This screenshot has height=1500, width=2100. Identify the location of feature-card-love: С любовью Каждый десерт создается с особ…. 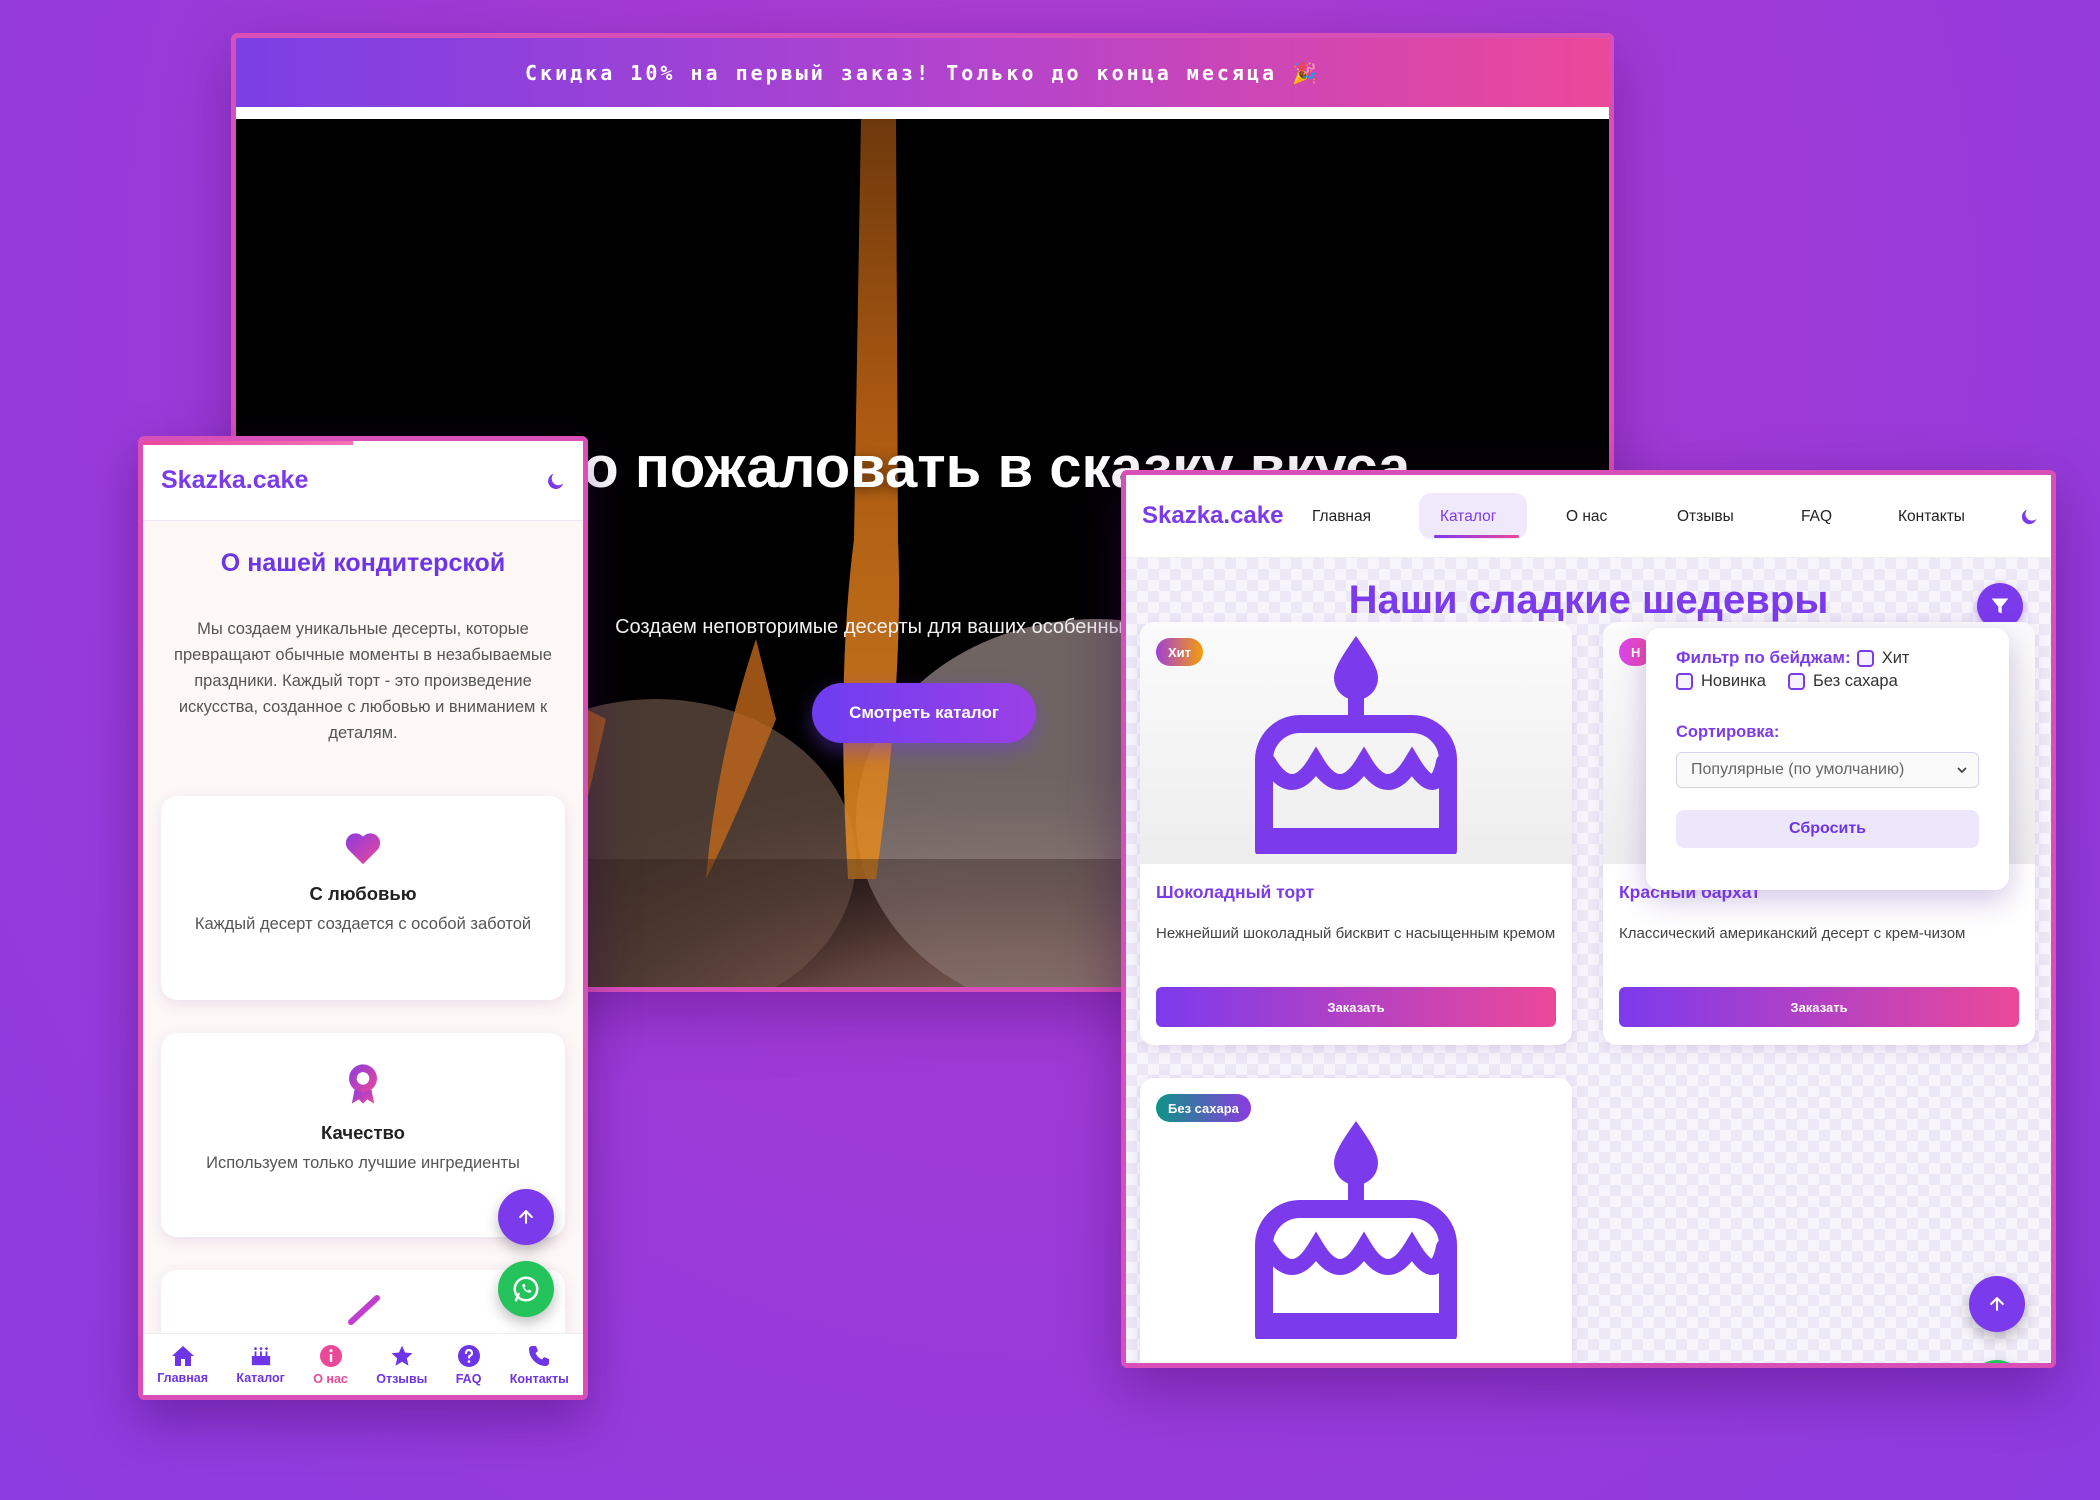
(363, 898).